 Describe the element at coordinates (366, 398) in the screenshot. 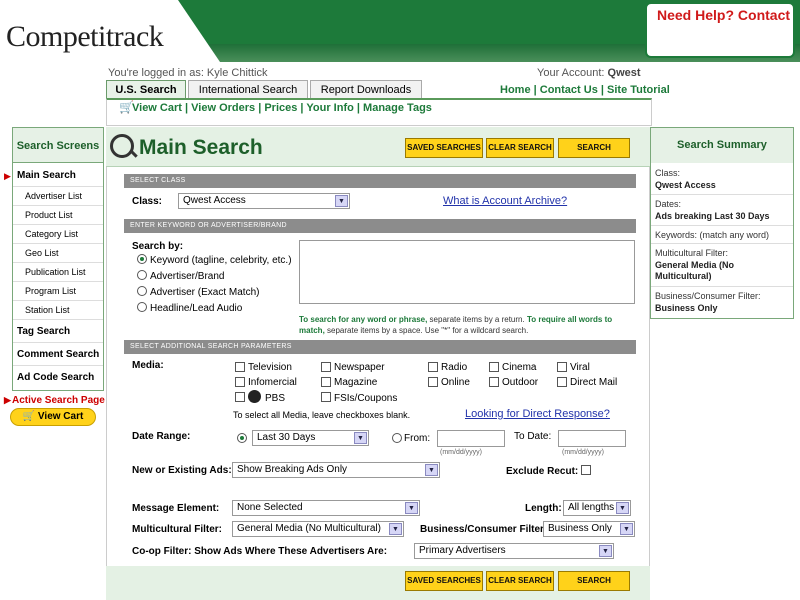

I see `media-fsis-coupons-label: FSIs/Coupons` at that location.